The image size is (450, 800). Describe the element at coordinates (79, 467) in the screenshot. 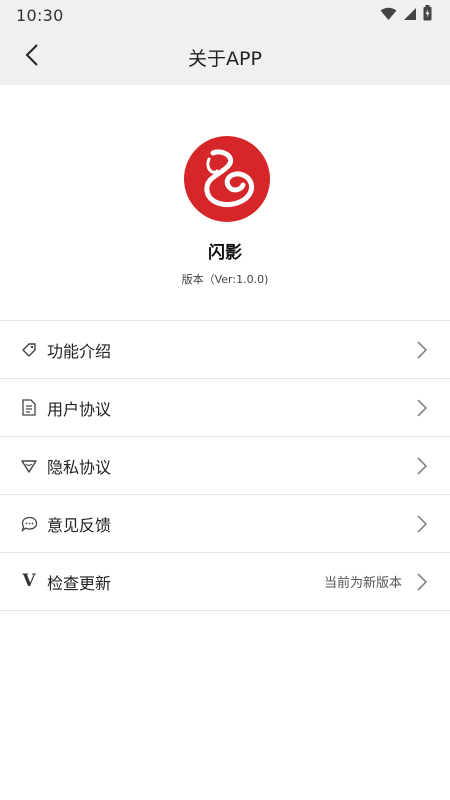

I see `menu-item-label: 隐私协议` at that location.